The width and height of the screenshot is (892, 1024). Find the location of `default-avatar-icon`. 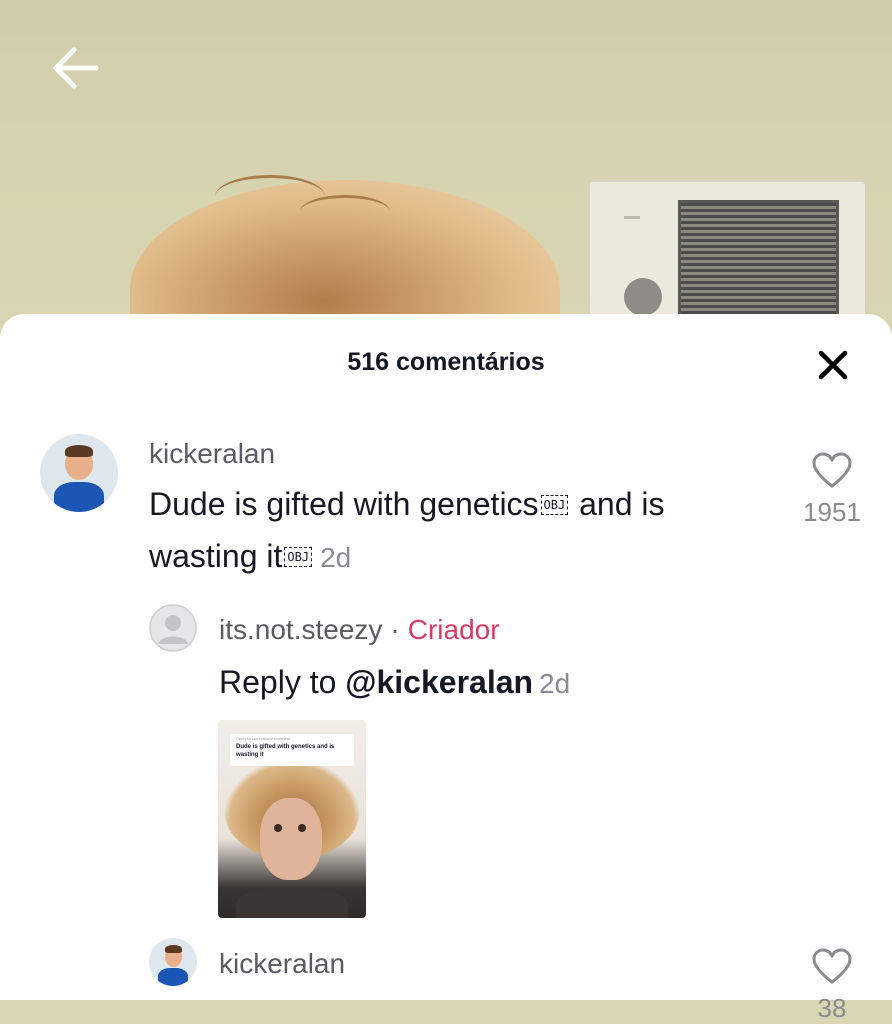

default-avatar-icon is located at coordinates (173, 628).